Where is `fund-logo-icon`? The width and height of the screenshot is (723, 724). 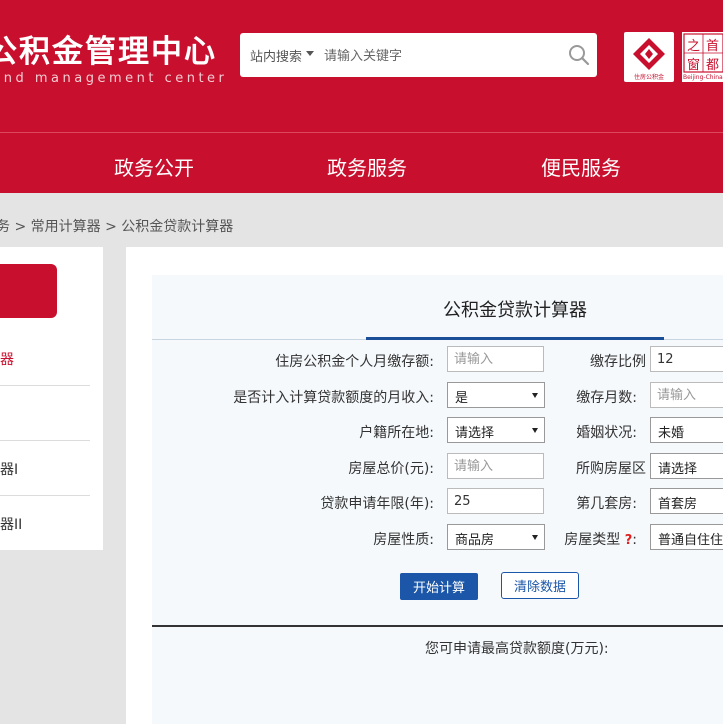 fund-logo-icon is located at coordinates (649, 54).